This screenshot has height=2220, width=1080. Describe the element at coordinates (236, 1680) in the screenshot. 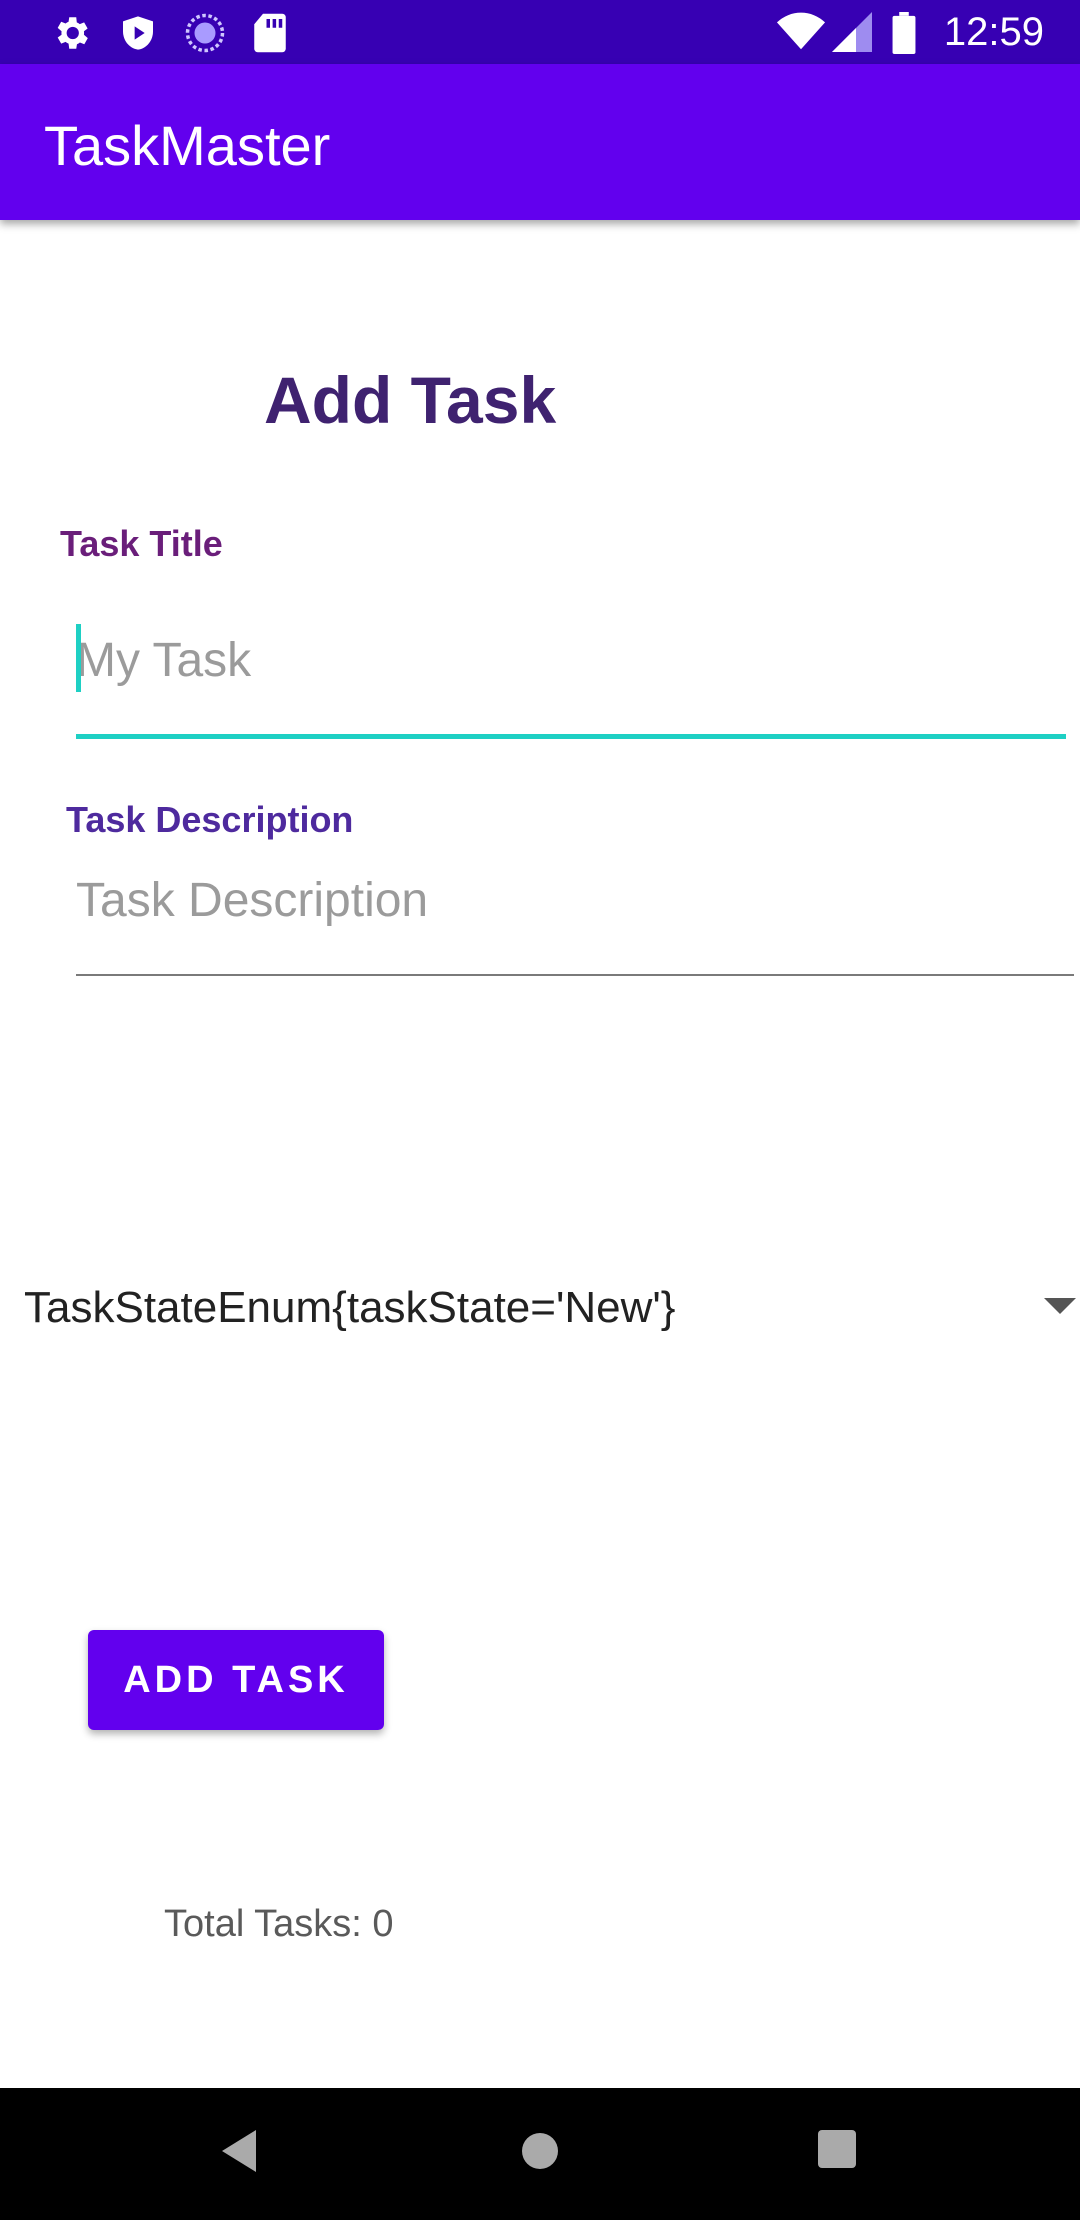

I see `add-task-button: ADD TASK` at that location.